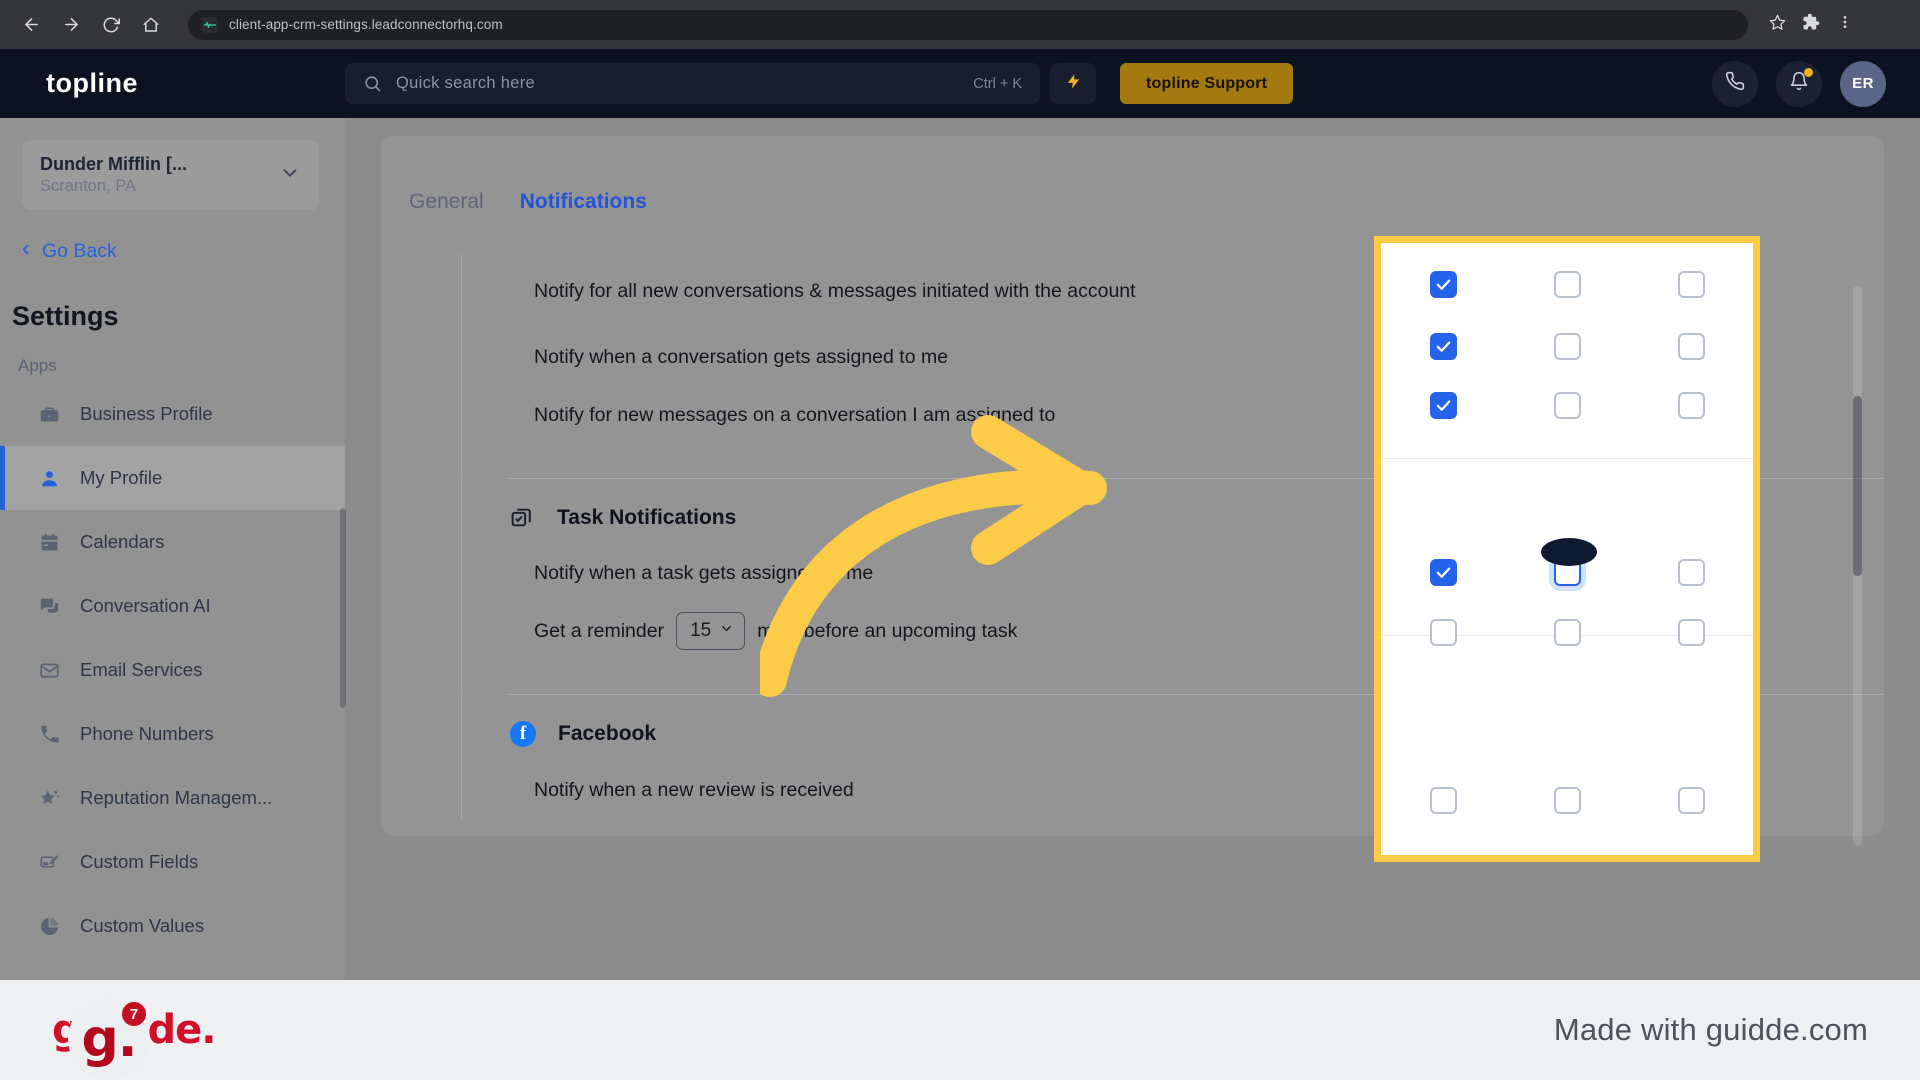 The width and height of the screenshot is (1920, 1080). I want to click on form-edit-icon, so click(49, 862).